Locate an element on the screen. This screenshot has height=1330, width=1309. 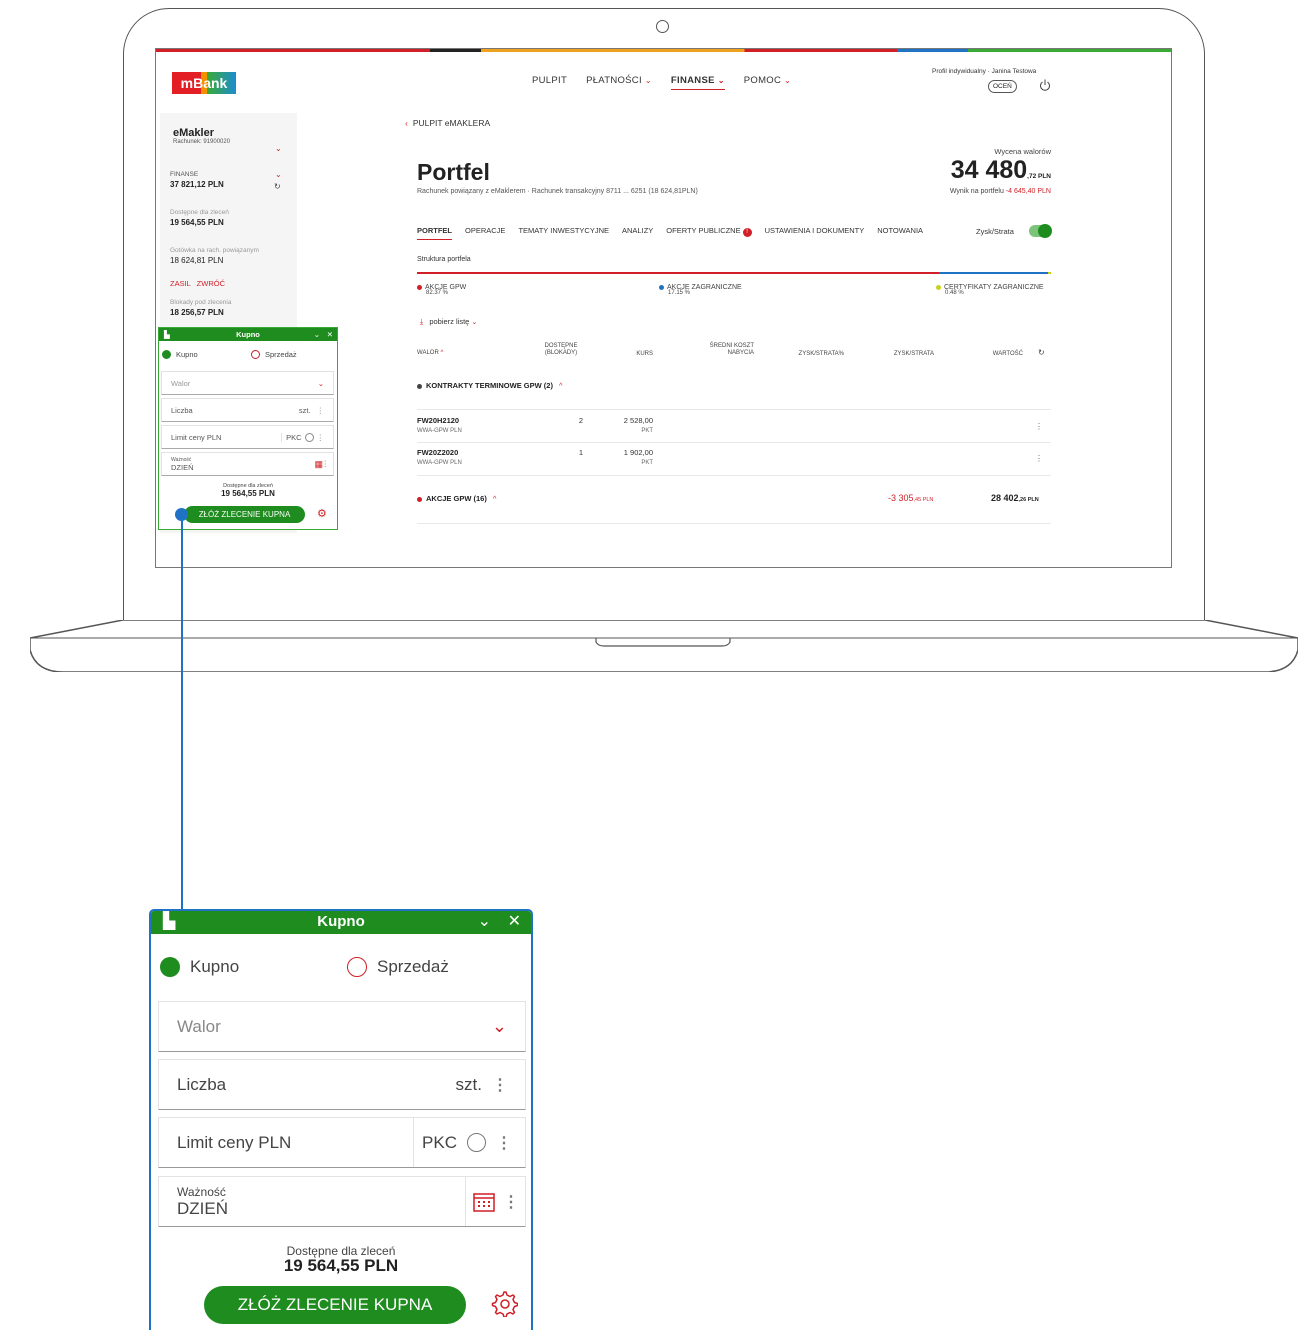
table-row: FW20H2120 WWA-GPW PLN 2 2 528,00 PKT ⋮ is located at coordinates (734, 425).